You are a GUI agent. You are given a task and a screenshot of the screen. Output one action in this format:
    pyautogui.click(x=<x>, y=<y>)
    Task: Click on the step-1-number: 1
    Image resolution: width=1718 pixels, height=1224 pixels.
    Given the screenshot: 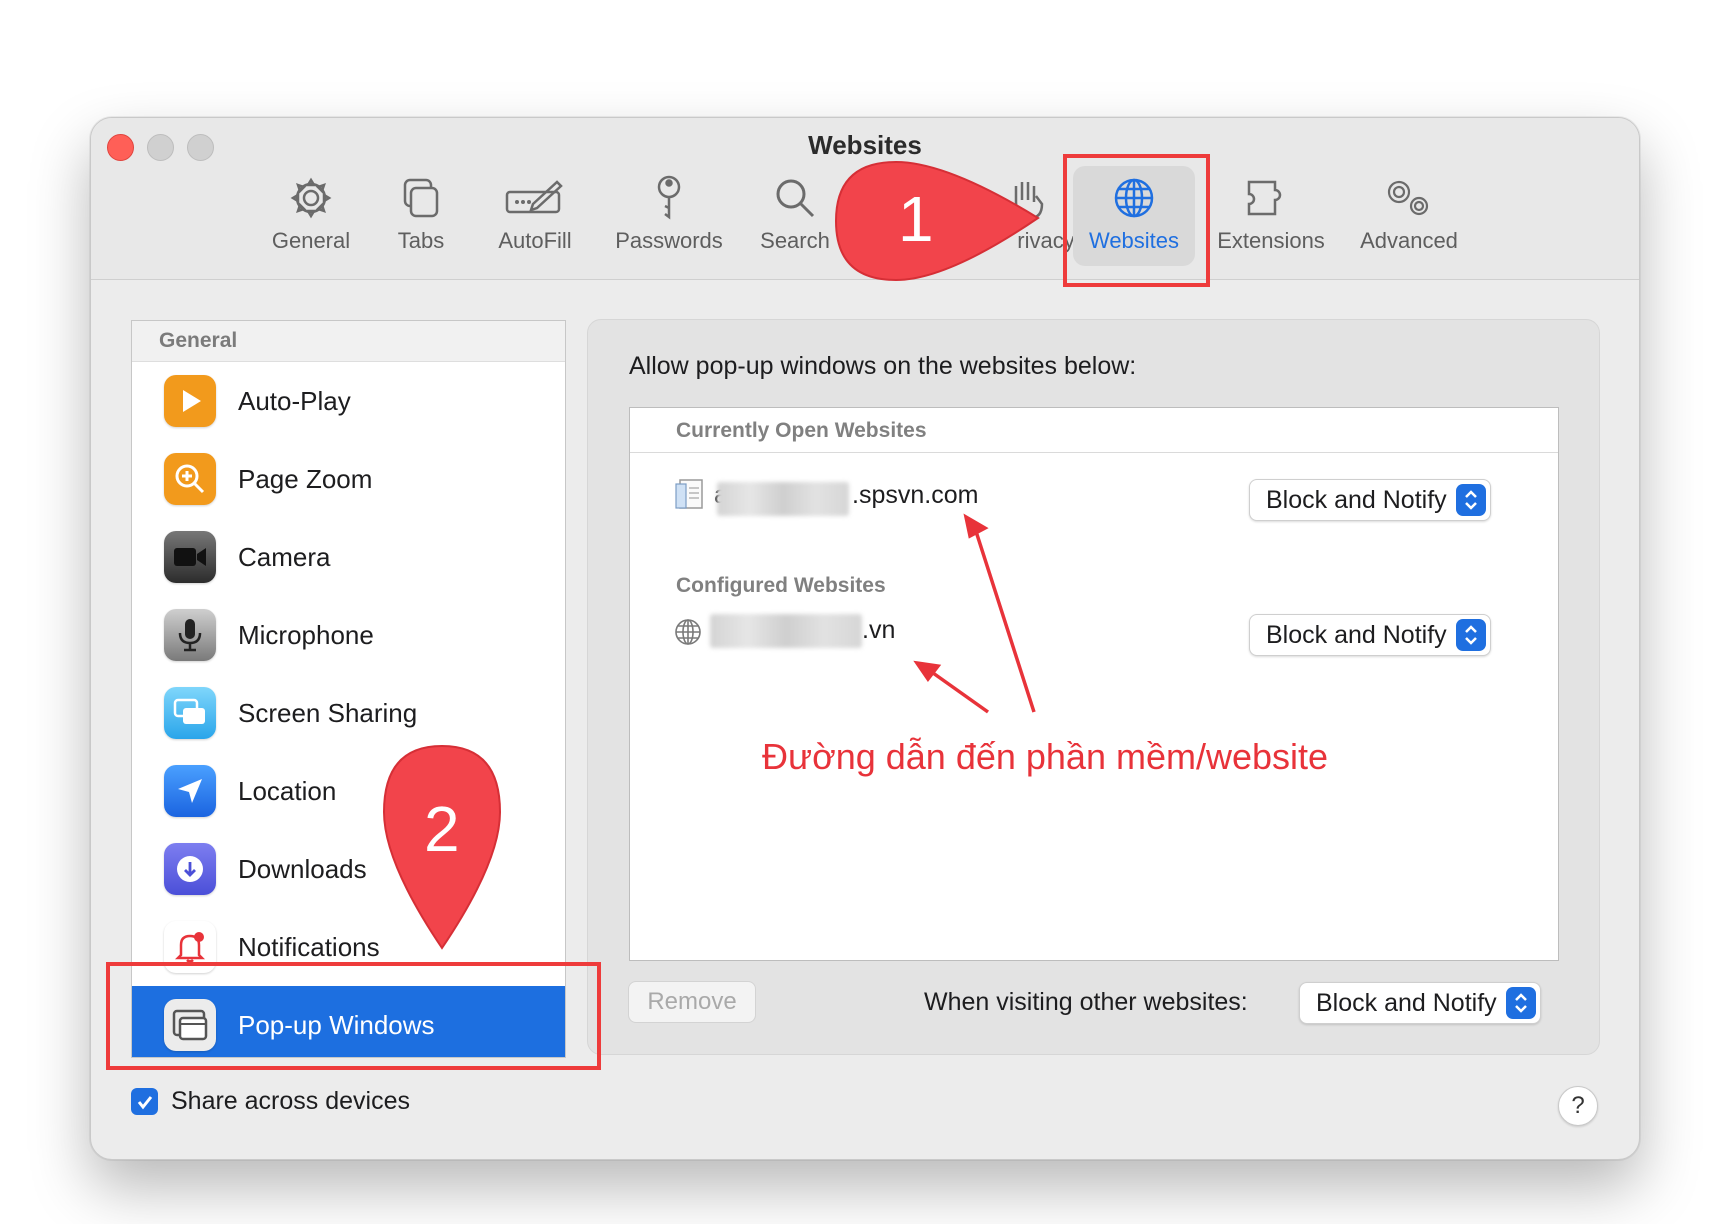 What is the action you would take?
    pyautogui.click(x=916, y=219)
    